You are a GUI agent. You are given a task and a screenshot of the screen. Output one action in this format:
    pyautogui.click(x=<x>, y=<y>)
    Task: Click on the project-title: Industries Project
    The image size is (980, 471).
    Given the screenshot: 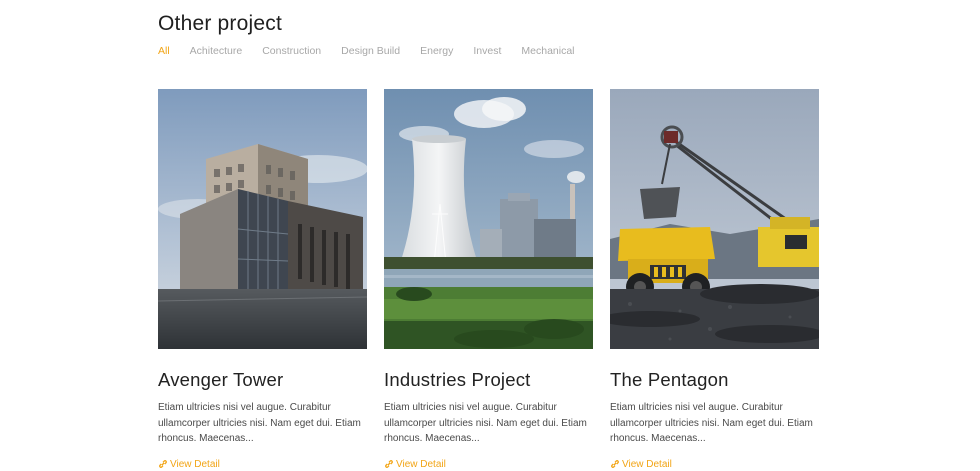 What is the action you would take?
    pyautogui.click(x=488, y=380)
    